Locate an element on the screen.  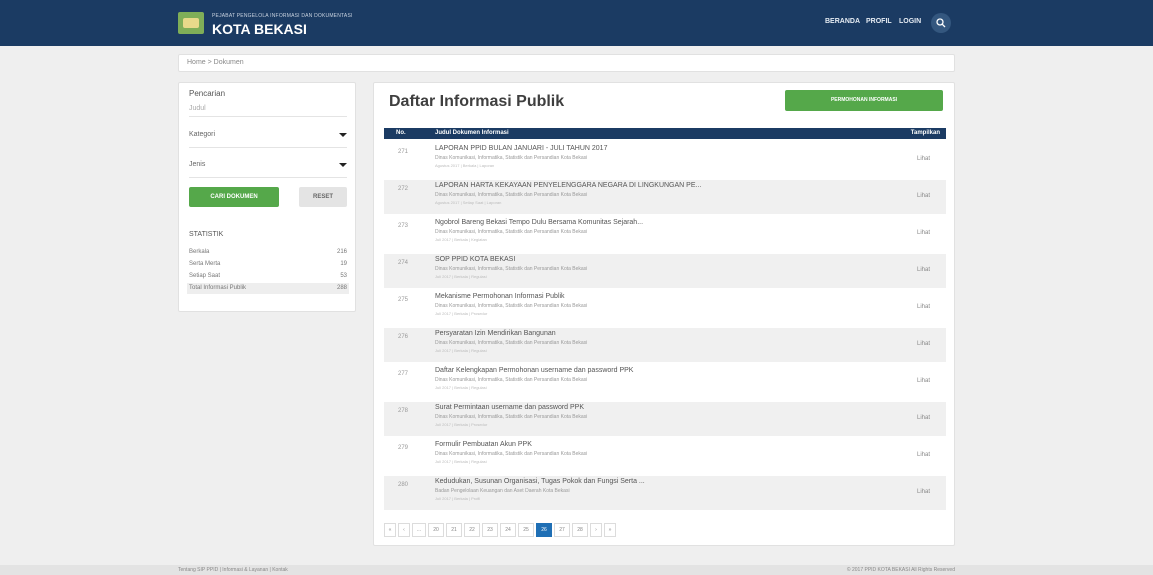
page-button: 23 is located at coordinates (490, 530).